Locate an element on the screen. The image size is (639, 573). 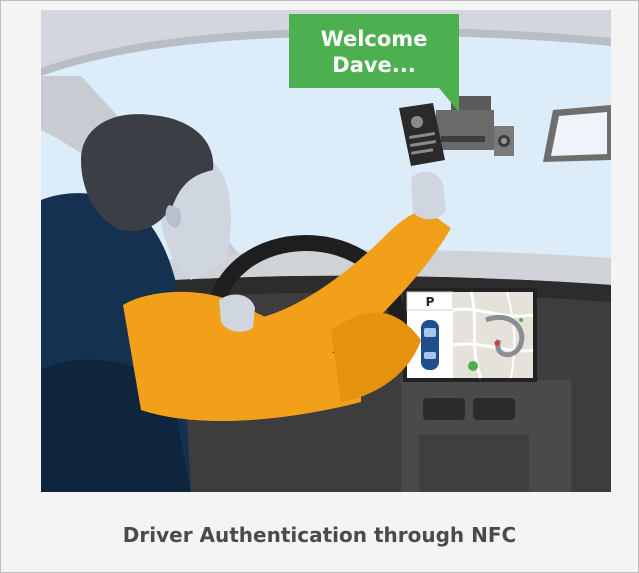
car-icon is located at coordinates (430, 345).